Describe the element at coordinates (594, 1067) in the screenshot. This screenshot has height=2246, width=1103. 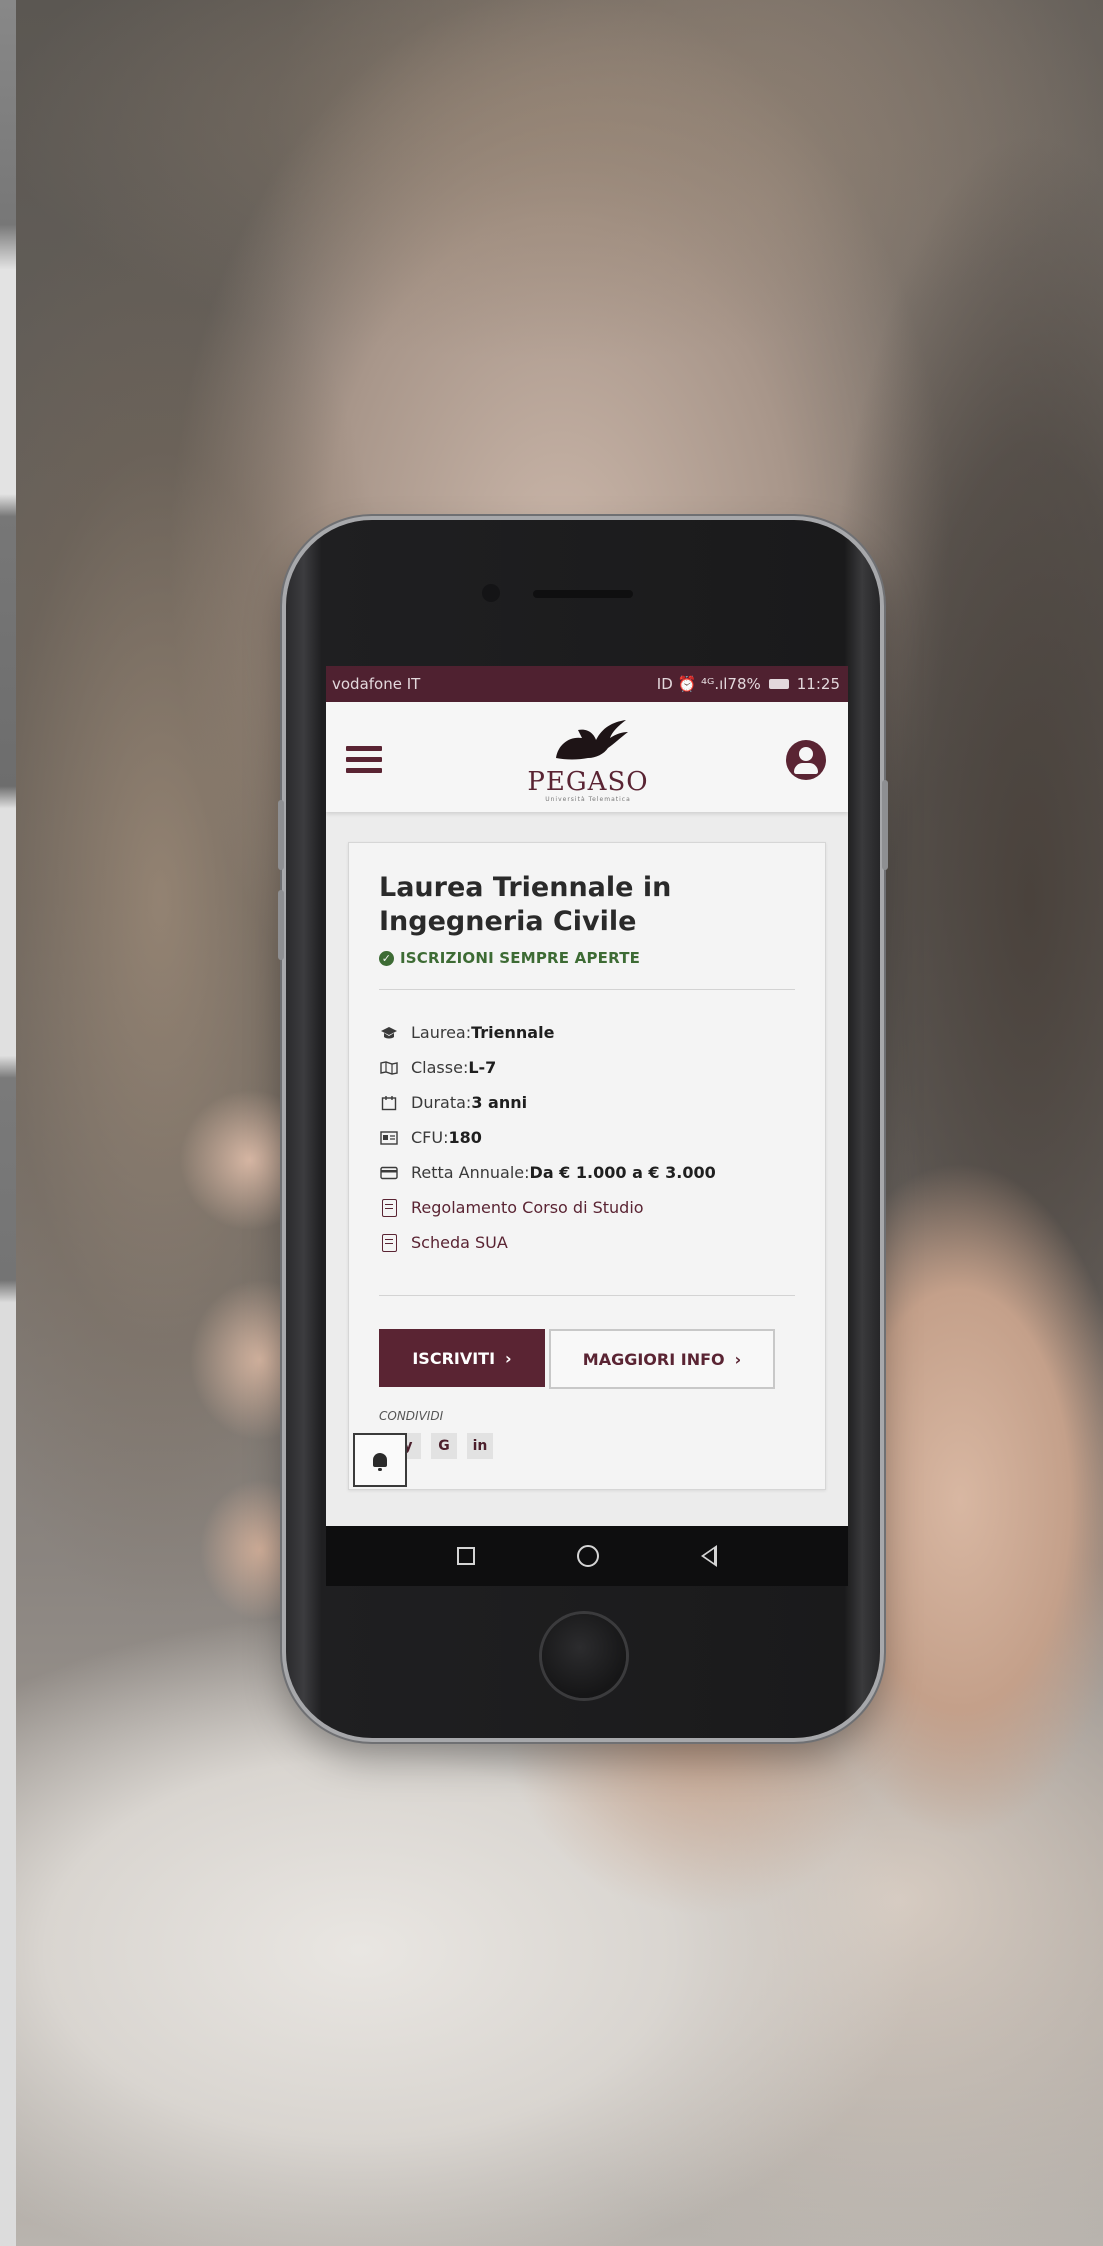
I see `detail-classe: Classe: L-7` at that location.